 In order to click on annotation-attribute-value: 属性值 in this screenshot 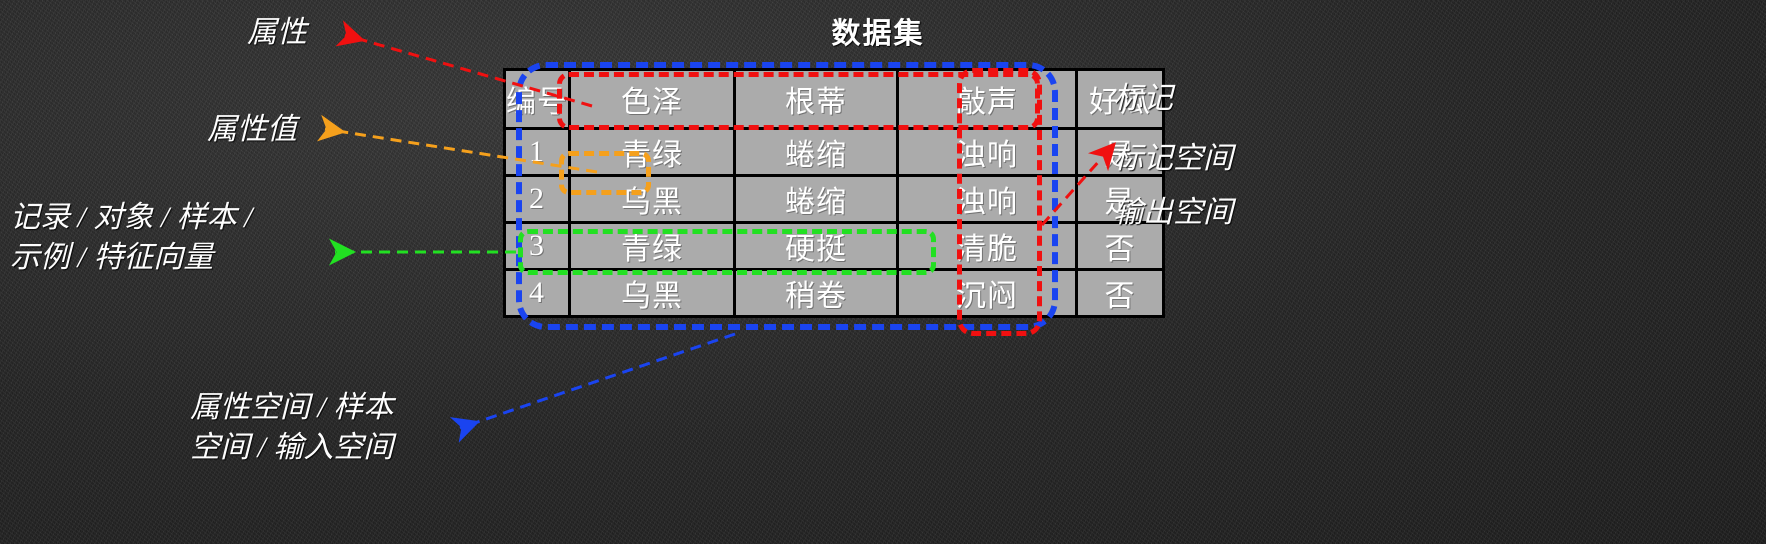, I will do `click(252, 129)`.